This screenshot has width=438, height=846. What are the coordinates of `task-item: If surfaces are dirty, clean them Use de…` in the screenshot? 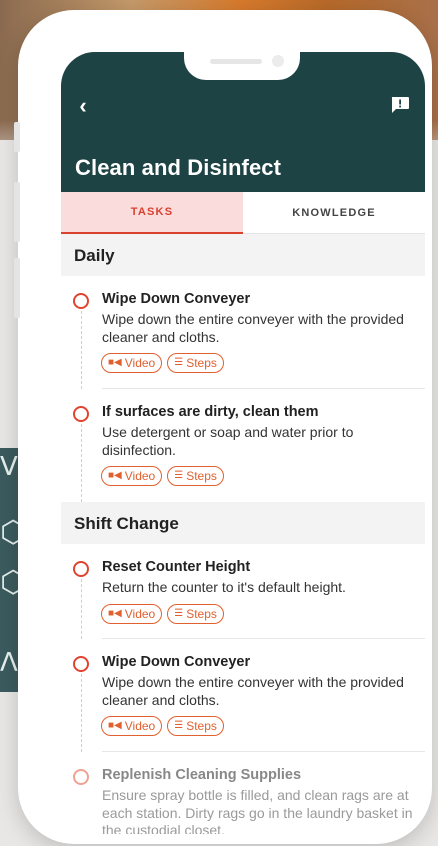 It's located at (243, 445).